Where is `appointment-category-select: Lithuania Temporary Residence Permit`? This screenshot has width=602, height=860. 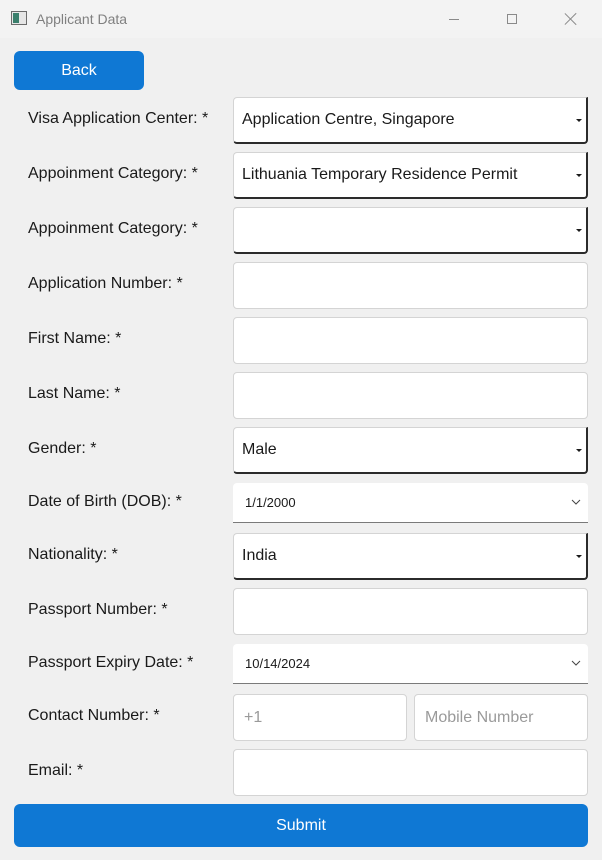
appointment-category-select: Lithuania Temporary Residence Permit is located at coordinates (410, 175).